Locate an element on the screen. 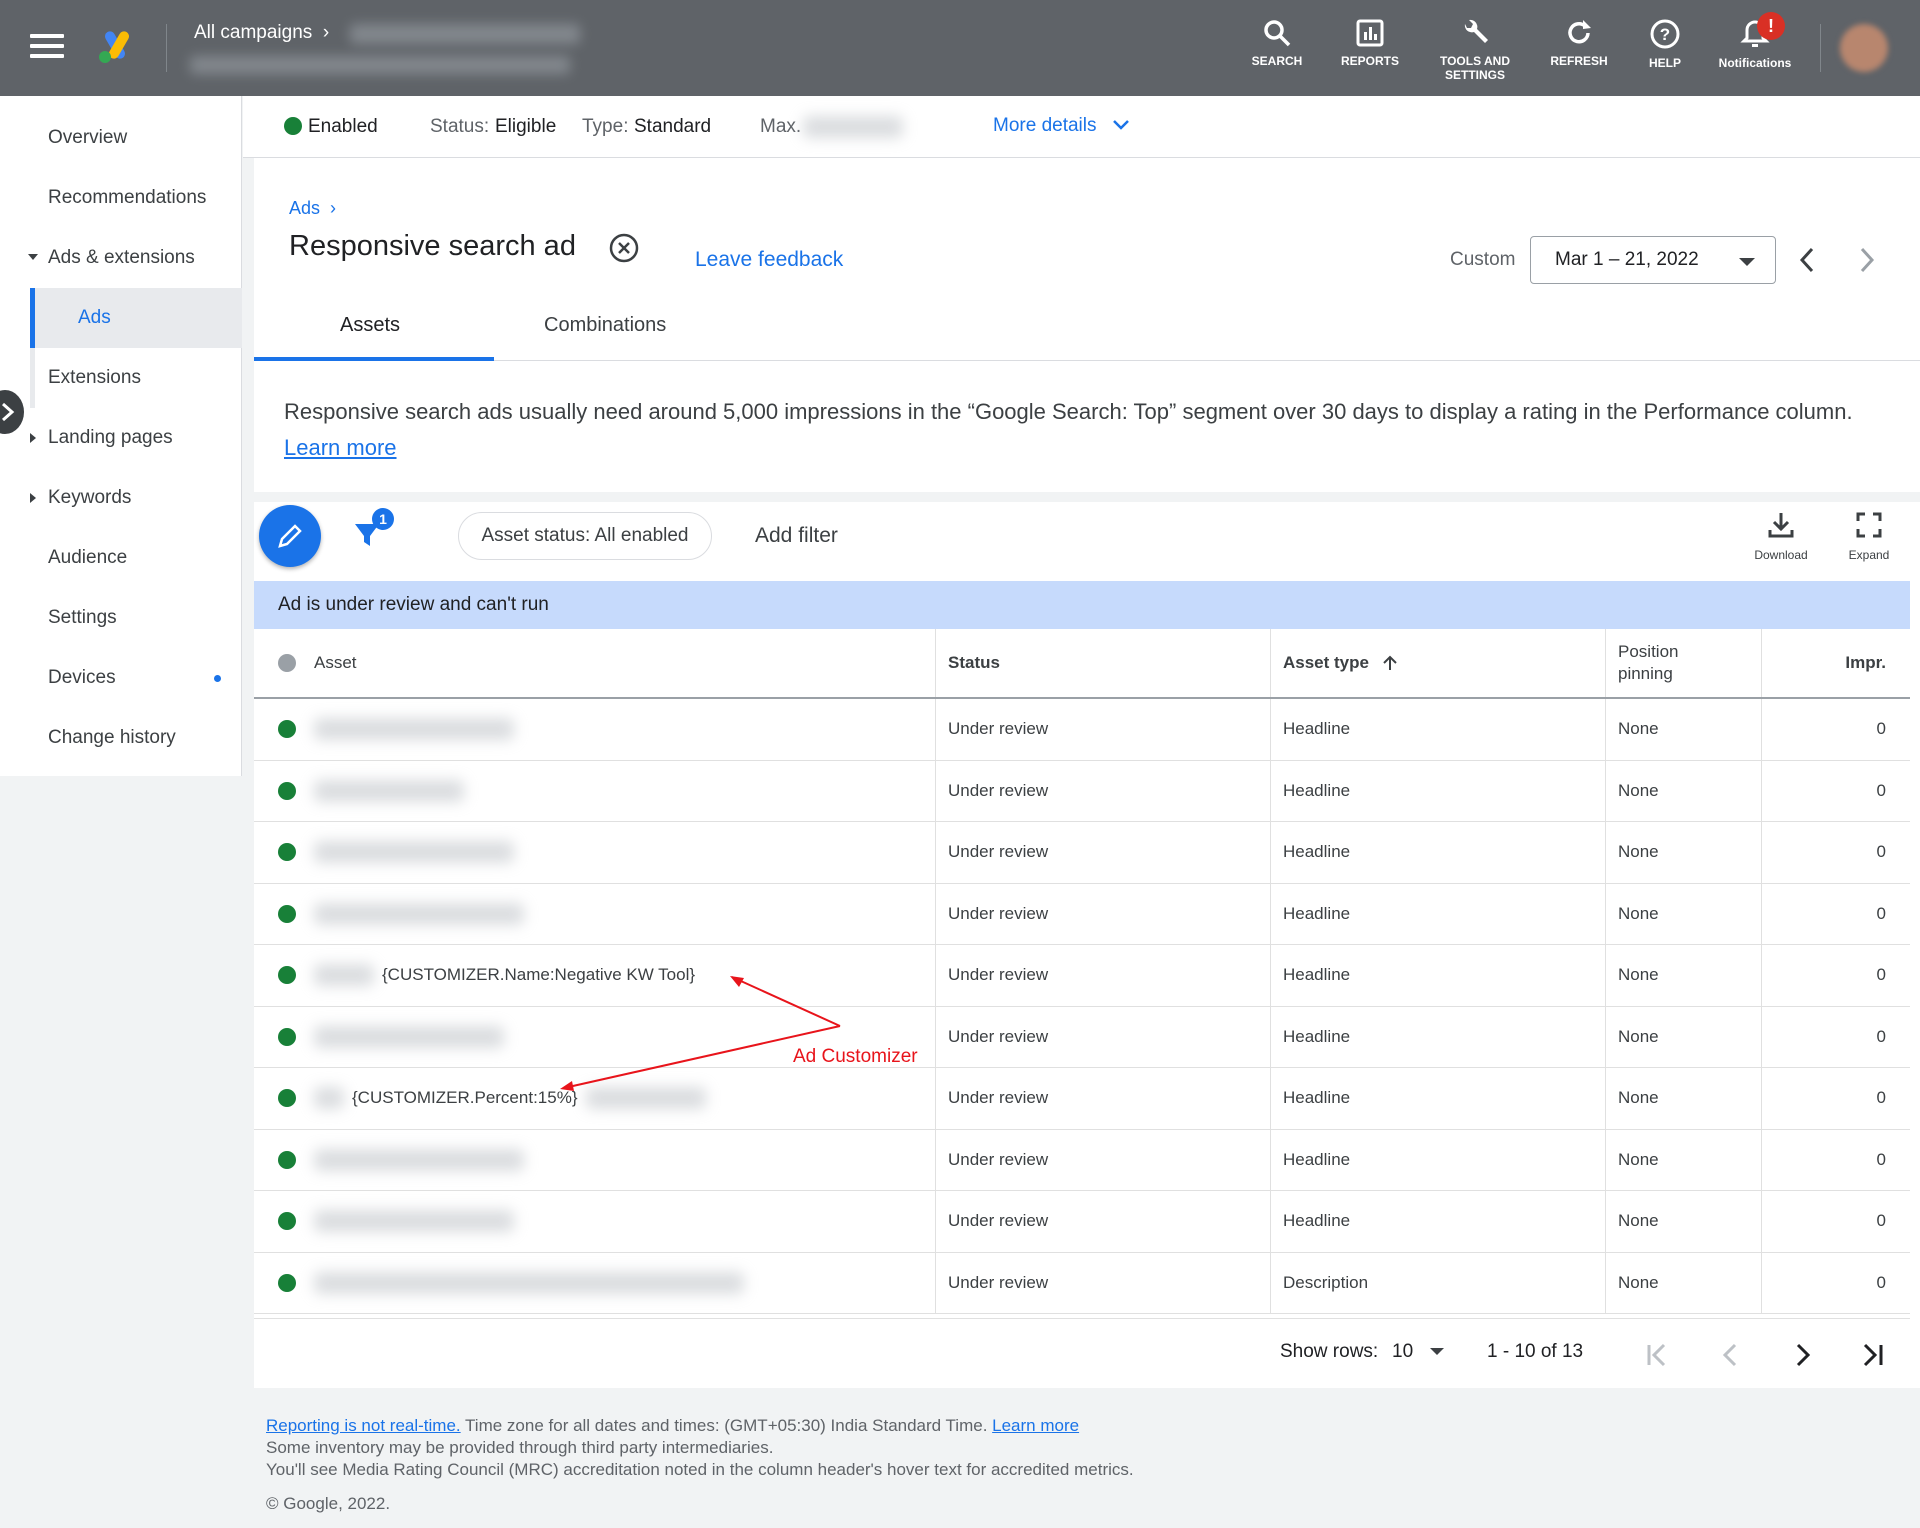 The width and height of the screenshot is (1920, 1528). sidebar-item-ads-extensions: Ads & extensions is located at coordinates (121, 258).